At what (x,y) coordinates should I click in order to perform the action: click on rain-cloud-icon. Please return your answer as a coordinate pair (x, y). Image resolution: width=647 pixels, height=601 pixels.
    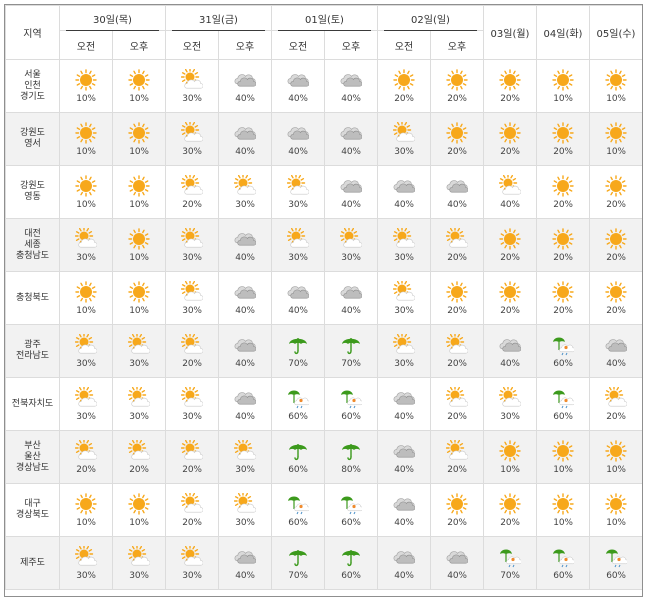
    Looking at the image, I should click on (351, 398).